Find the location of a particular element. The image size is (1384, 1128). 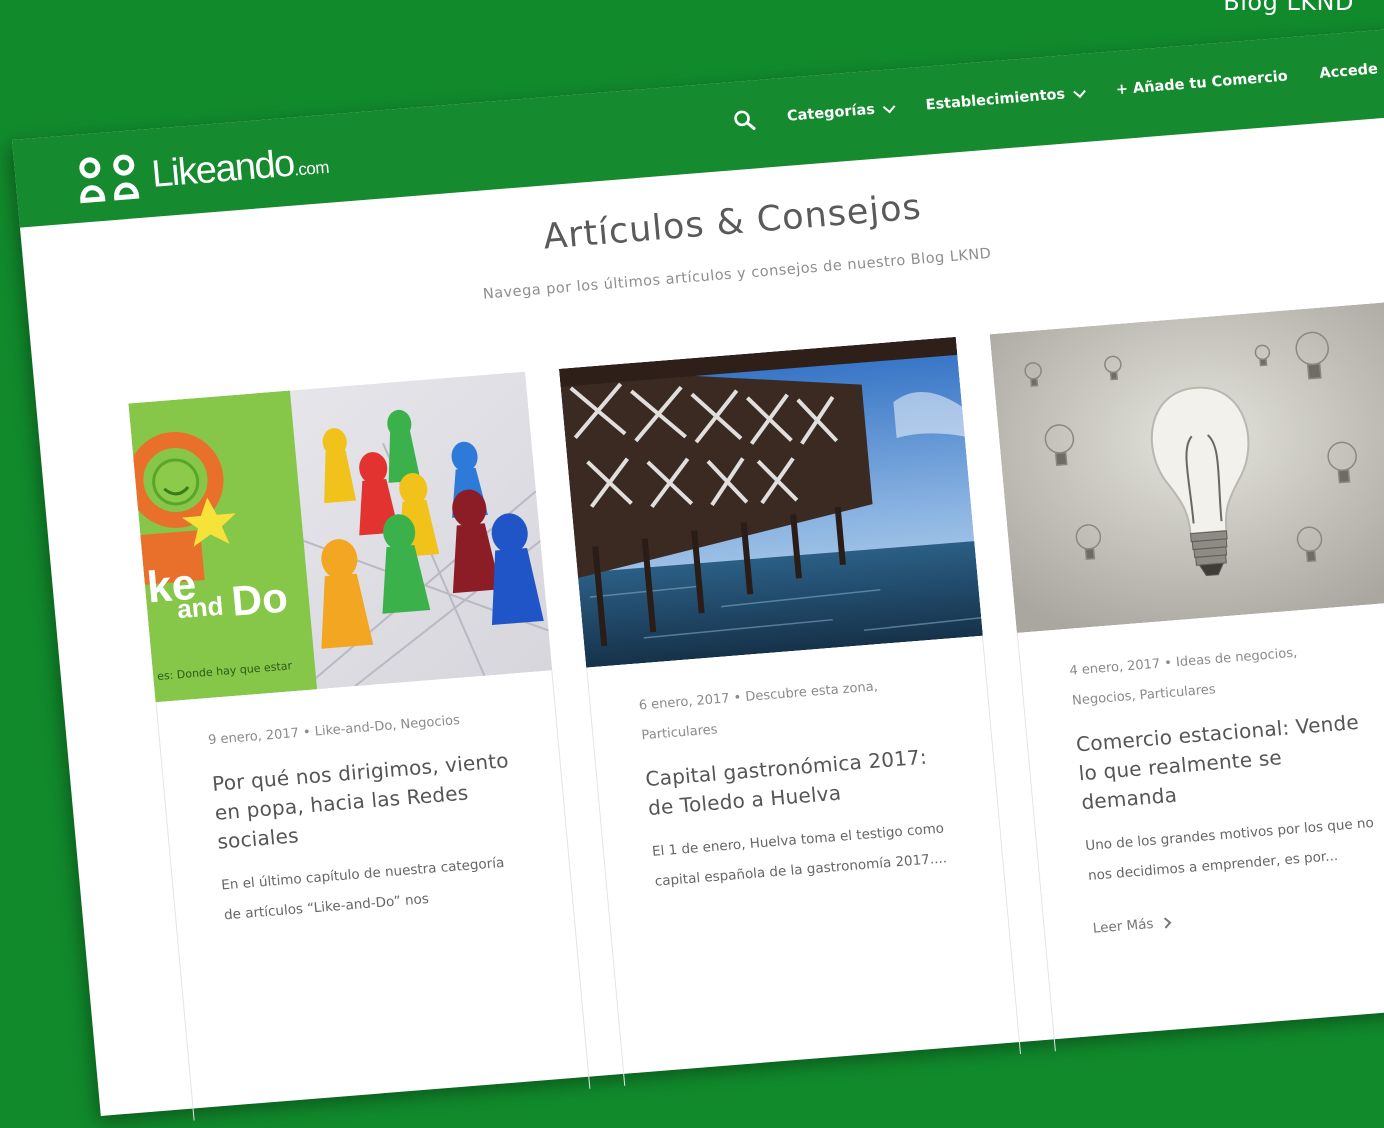

read-more-label: Leer Más is located at coordinates (1123, 926).